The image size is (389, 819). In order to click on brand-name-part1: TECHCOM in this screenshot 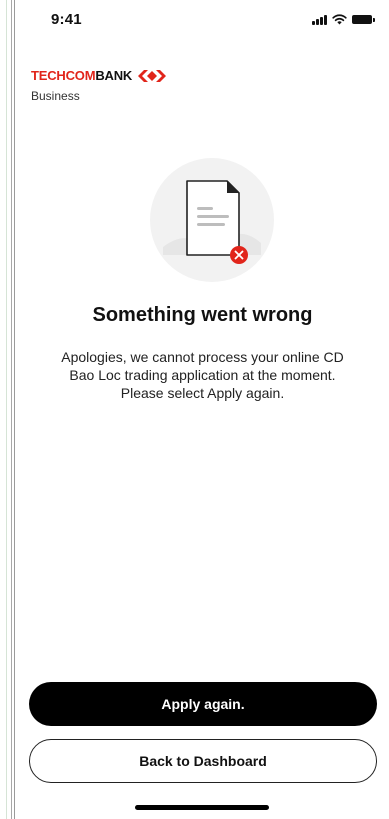, I will do `click(63, 75)`.